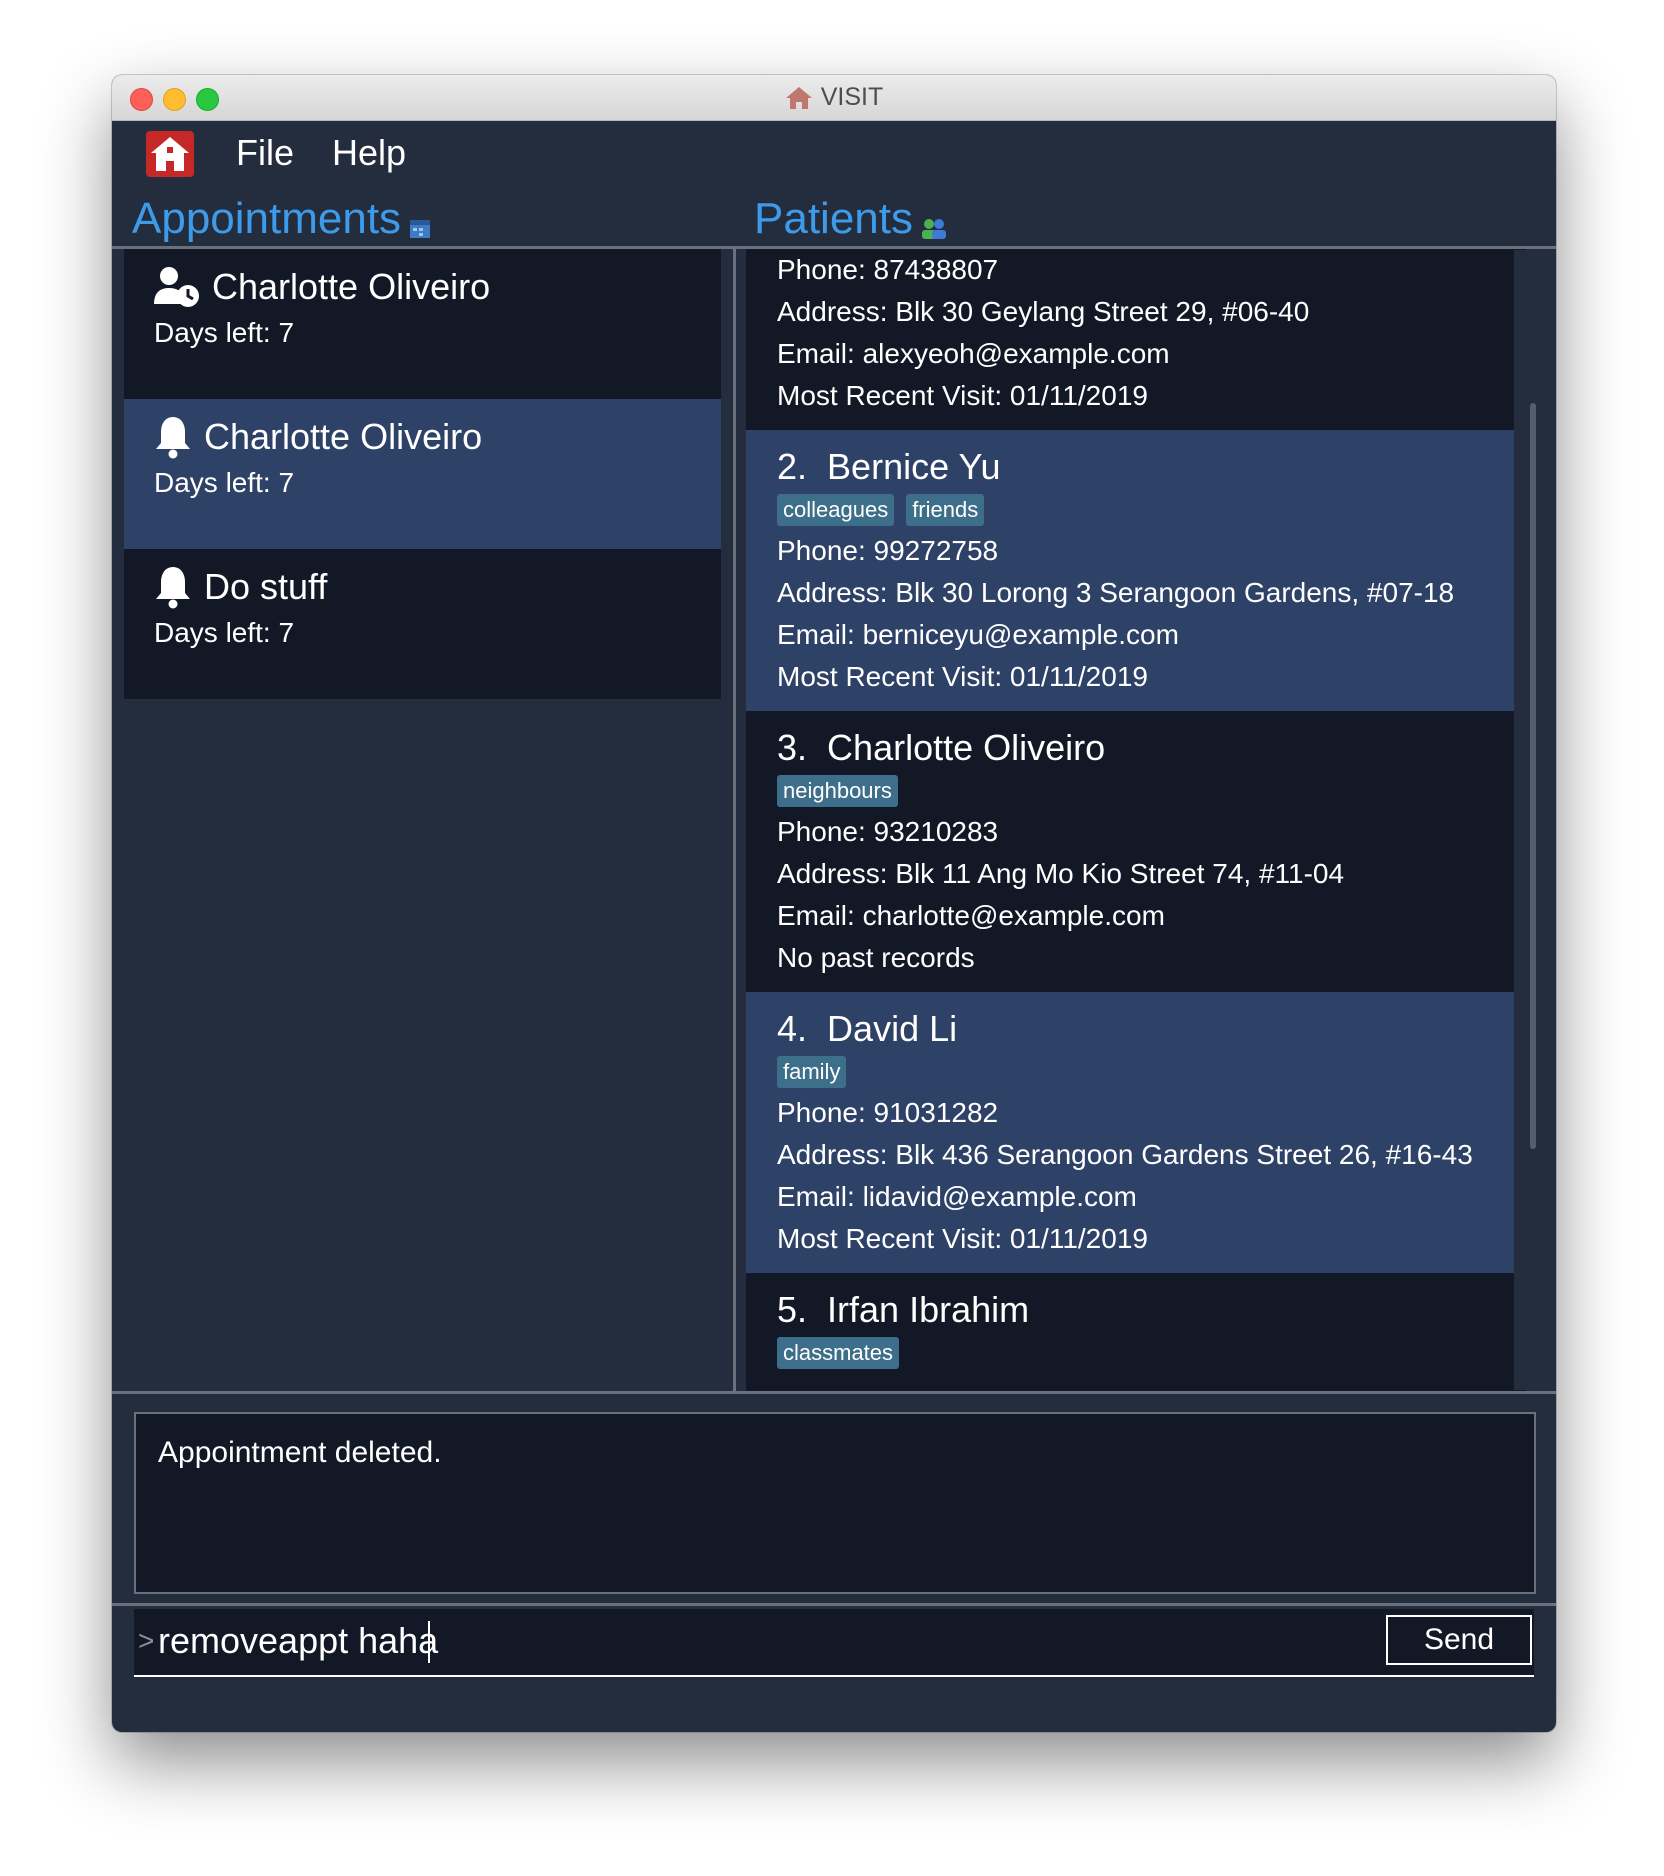 The width and height of the screenshot is (1664, 1876). I want to click on bottom-divider, so click(834, 1604).